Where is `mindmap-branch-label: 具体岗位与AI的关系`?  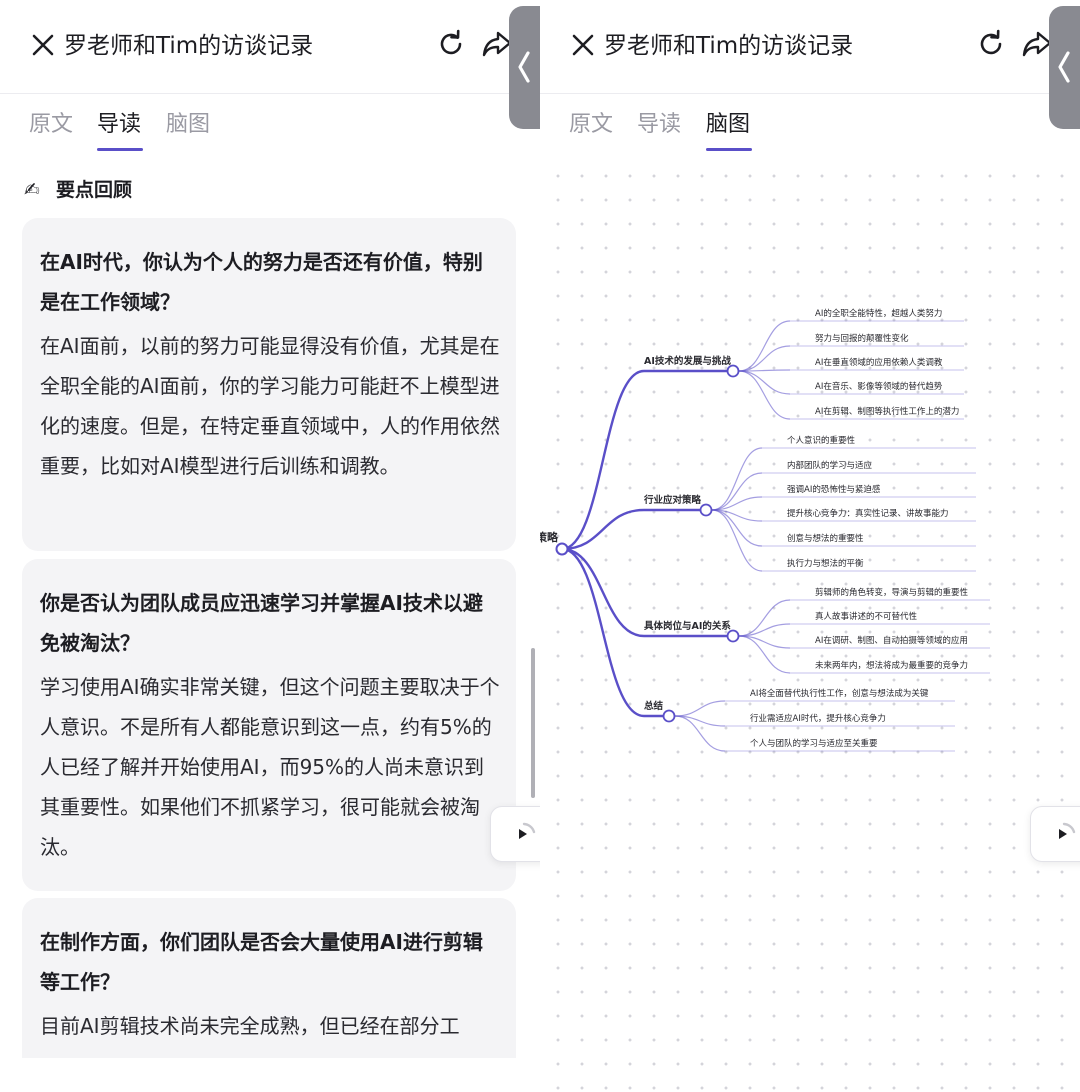 mindmap-branch-label: 具体岗位与AI的关系 is located at coordinates (687, 626).